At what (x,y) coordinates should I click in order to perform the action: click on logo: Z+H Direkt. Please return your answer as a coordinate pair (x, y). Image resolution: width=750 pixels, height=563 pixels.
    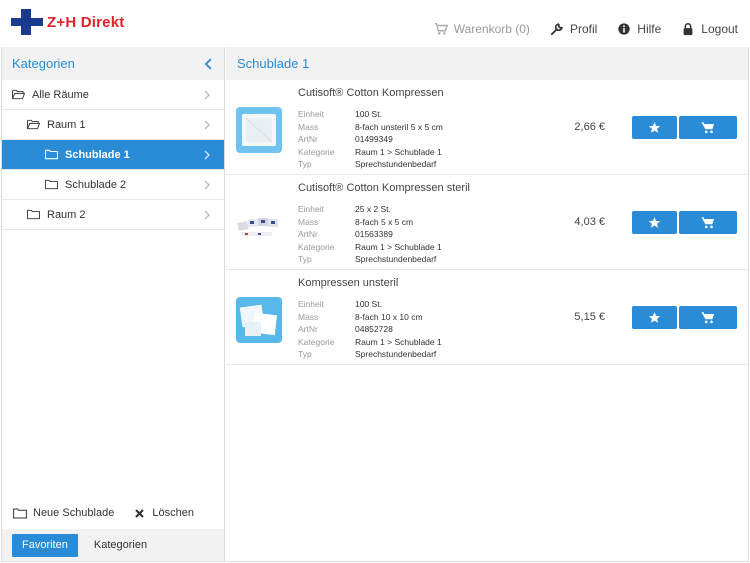
    Looking at the image, I should click on (67, 22).